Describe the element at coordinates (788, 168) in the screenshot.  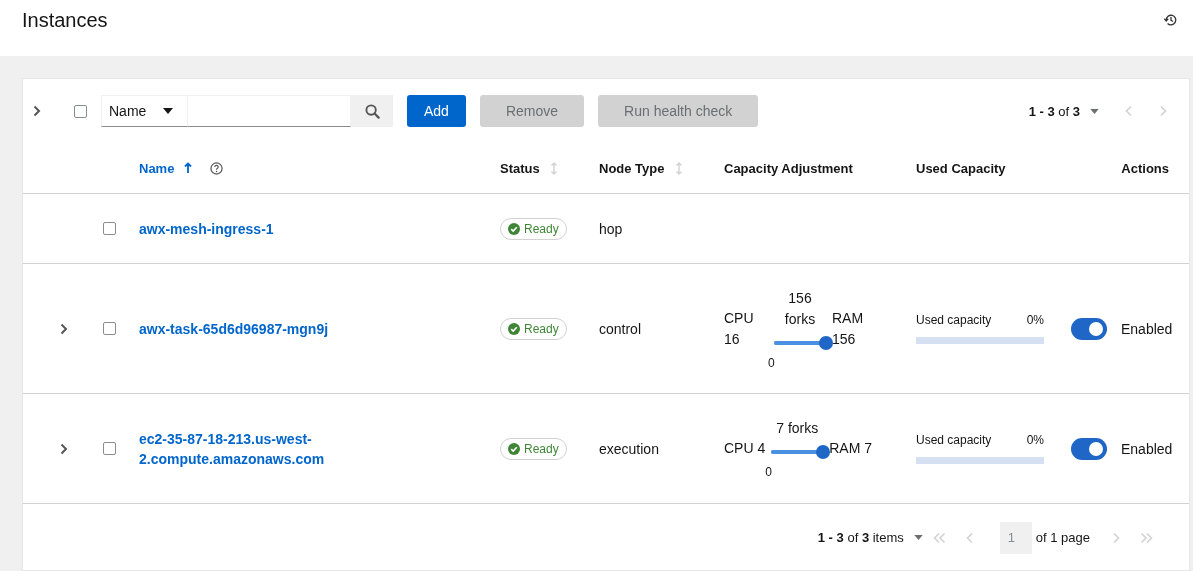
I see `column-header: Capacity Adjustment` at that location.